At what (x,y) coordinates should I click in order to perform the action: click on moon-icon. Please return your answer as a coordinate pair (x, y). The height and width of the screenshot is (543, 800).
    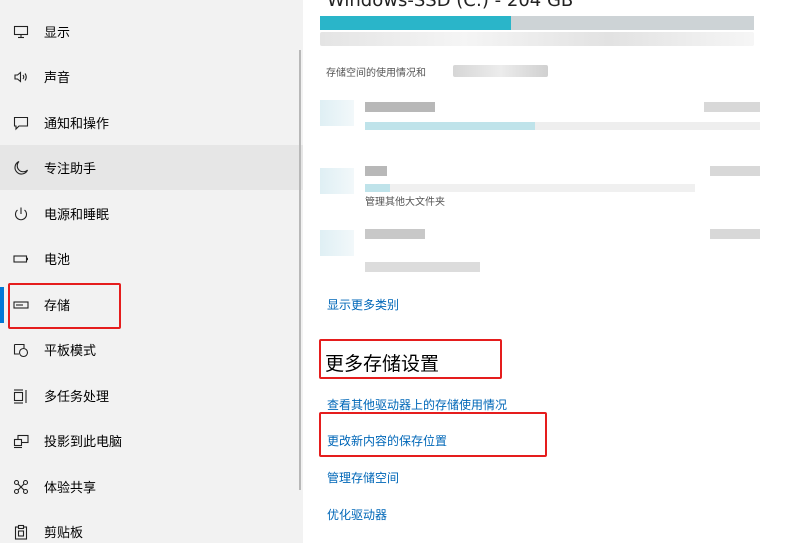
    Looking at the image, I should click on (21, 168).